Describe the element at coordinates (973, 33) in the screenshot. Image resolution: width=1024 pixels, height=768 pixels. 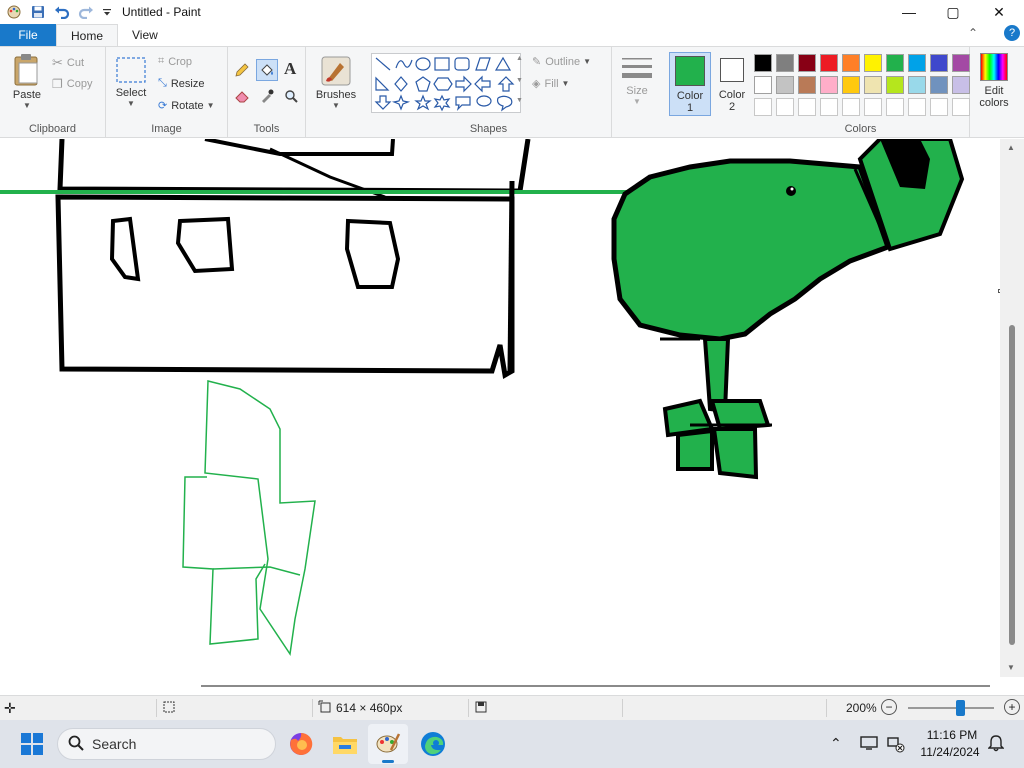
I see `collapse-ribbon-icon: ⌃` at that location.